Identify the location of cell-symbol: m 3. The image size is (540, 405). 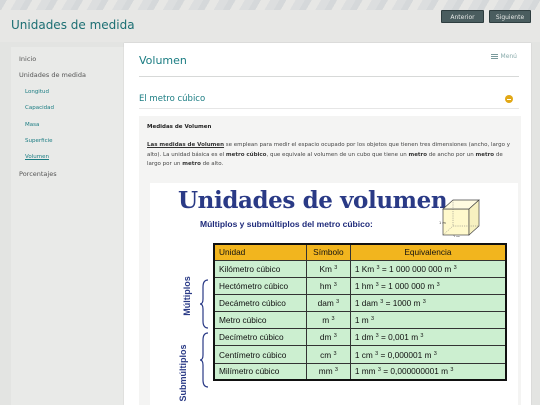
(328, 320).